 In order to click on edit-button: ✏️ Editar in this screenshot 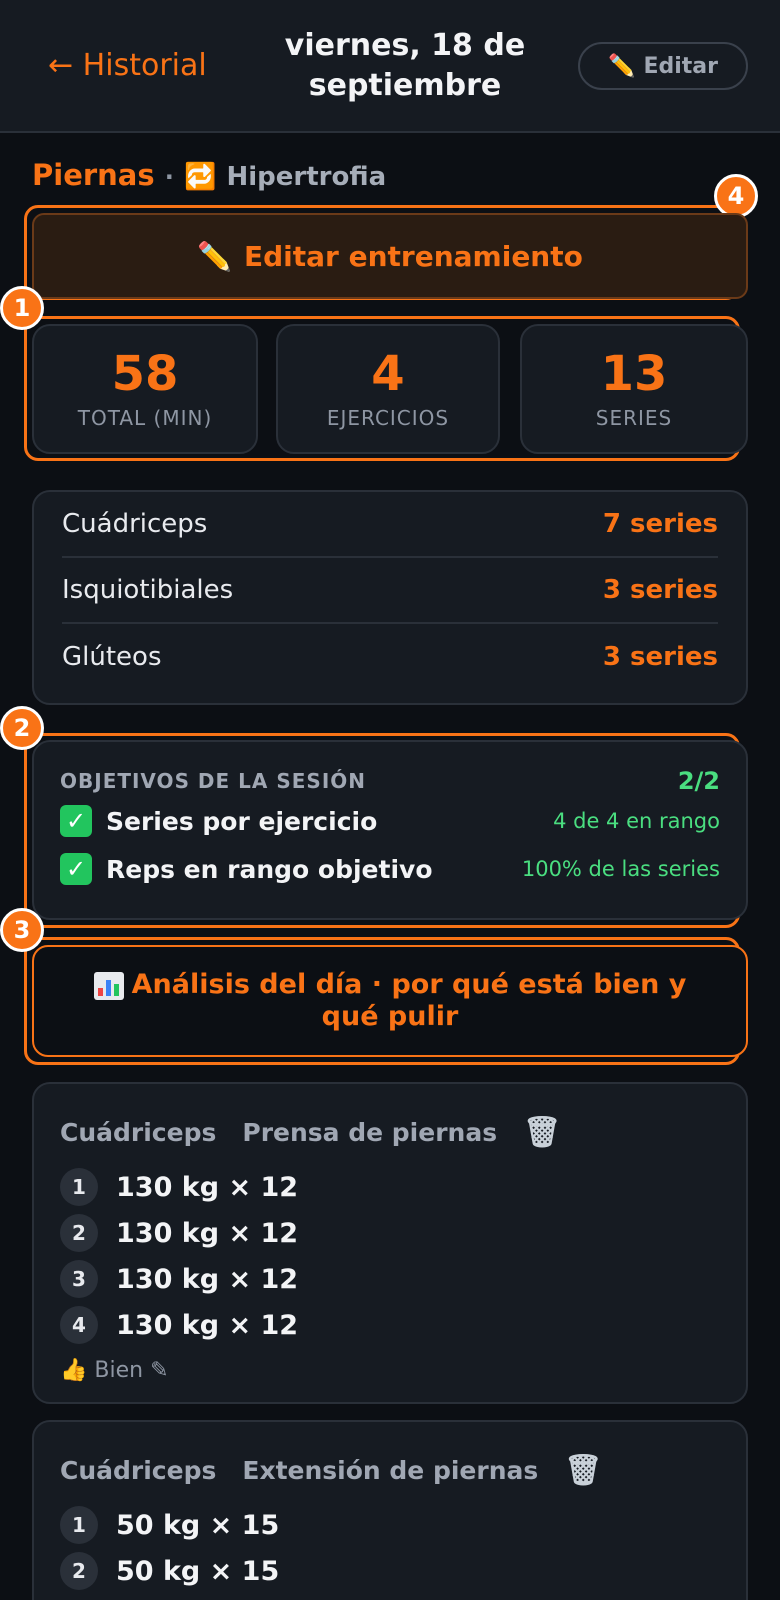, I will do `click(663, 66)`.